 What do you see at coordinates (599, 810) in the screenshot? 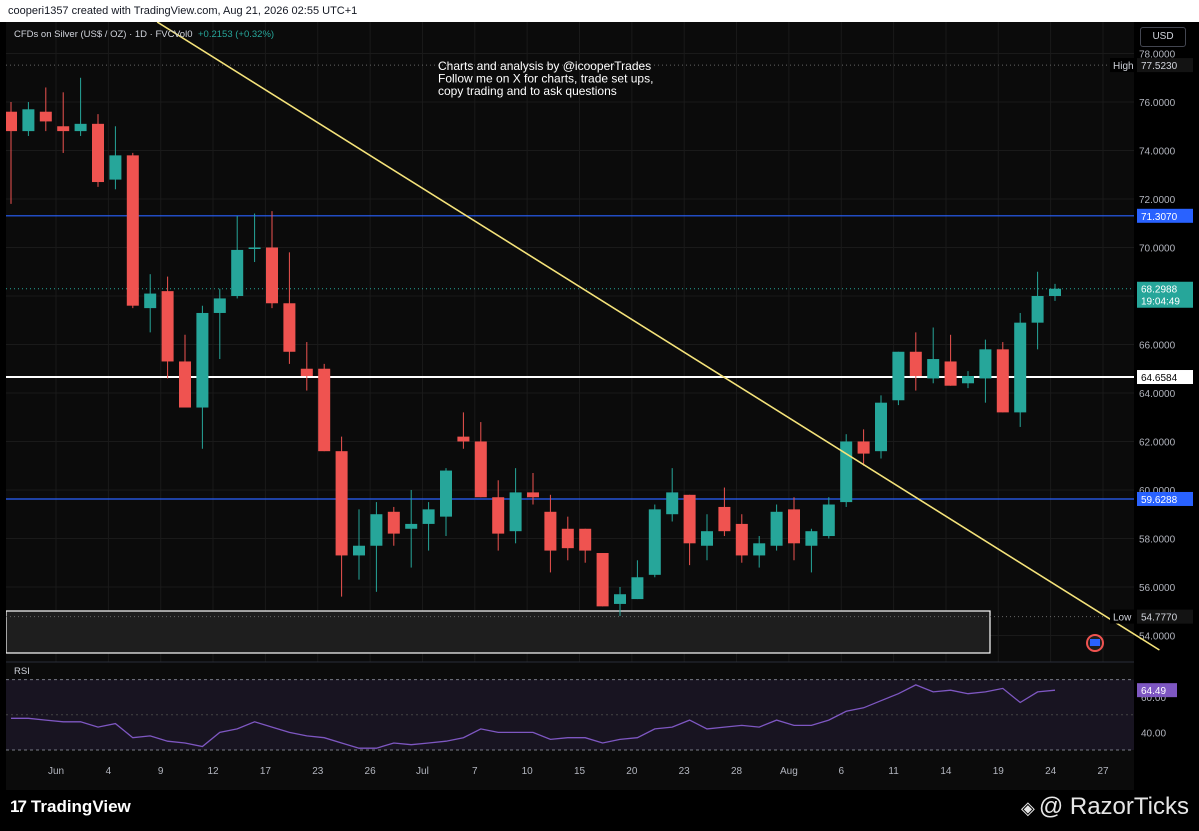
I see `footer` at bounding box center [599, 810].